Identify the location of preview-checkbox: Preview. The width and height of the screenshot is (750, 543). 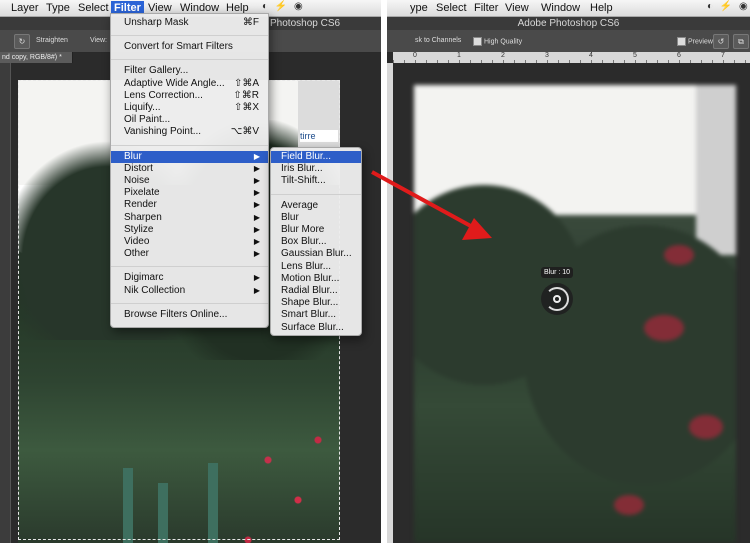
(695, 41).